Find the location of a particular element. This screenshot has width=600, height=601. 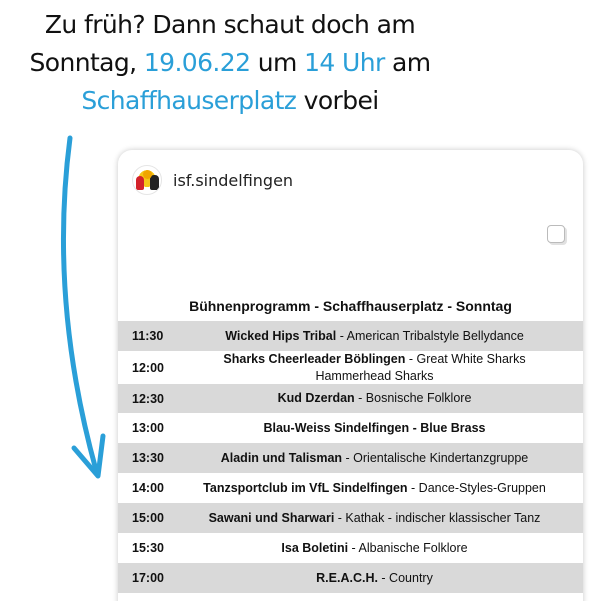

post-header: isf.sindelfingen is located at coordinates (212, 180).